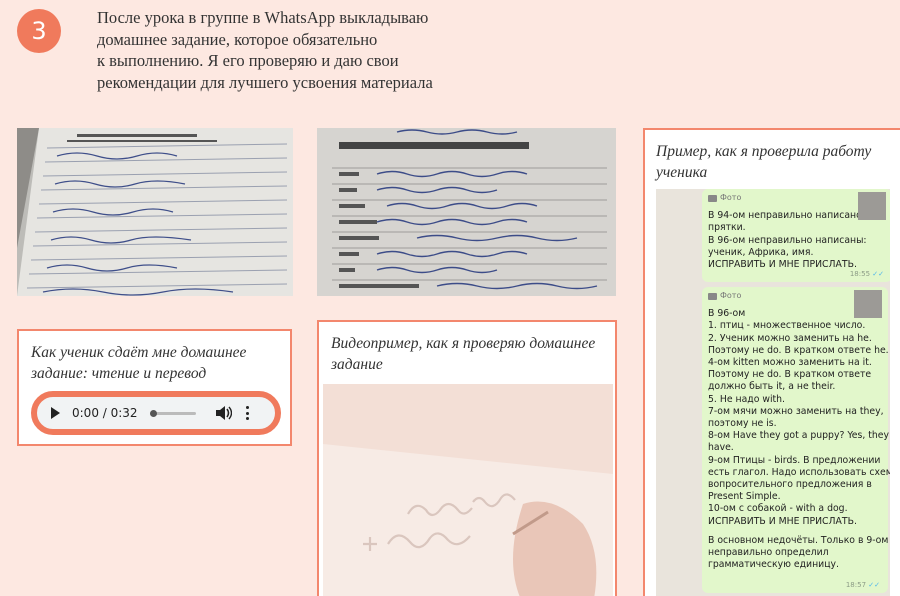 The image size is (900, 596). Describe the element at coordinates (772, 387) in the screenshot. I see `message-line: должно быть it, а не their.` at that location.